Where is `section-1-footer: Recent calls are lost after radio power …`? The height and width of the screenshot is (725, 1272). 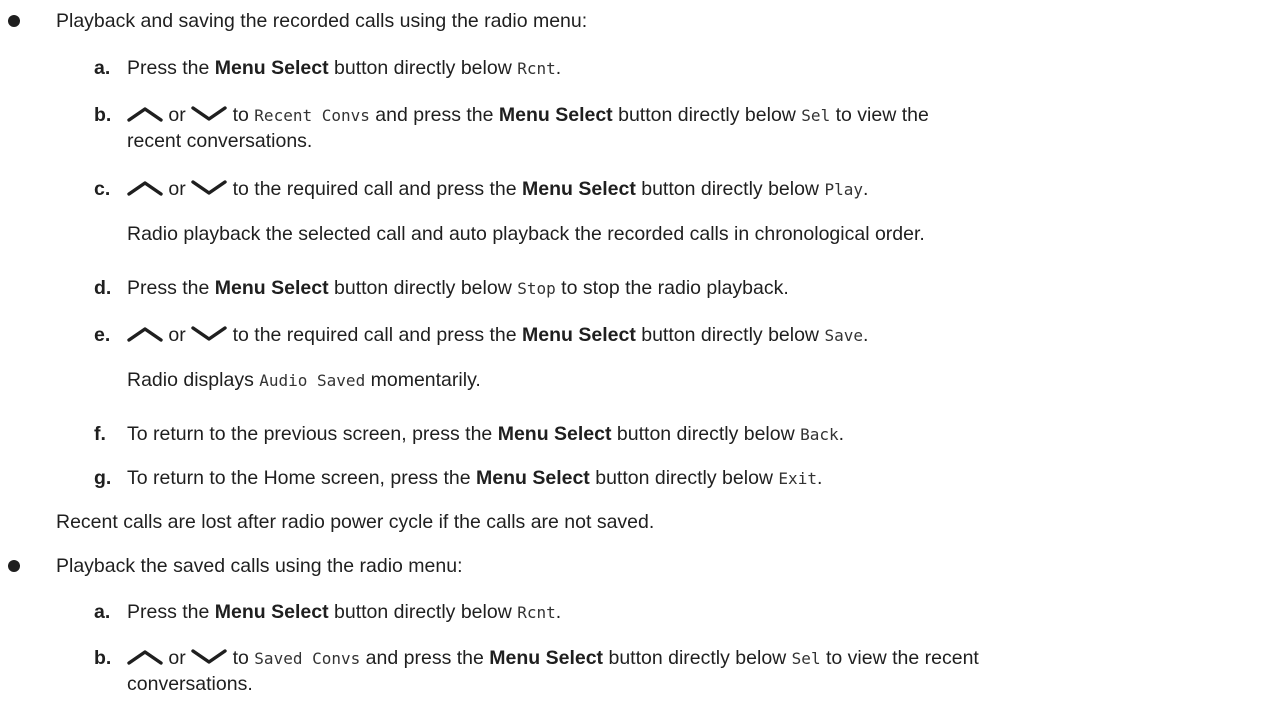
section-1-footer: Recent calls are lost after radio power … is located at coordinates (355, 522).